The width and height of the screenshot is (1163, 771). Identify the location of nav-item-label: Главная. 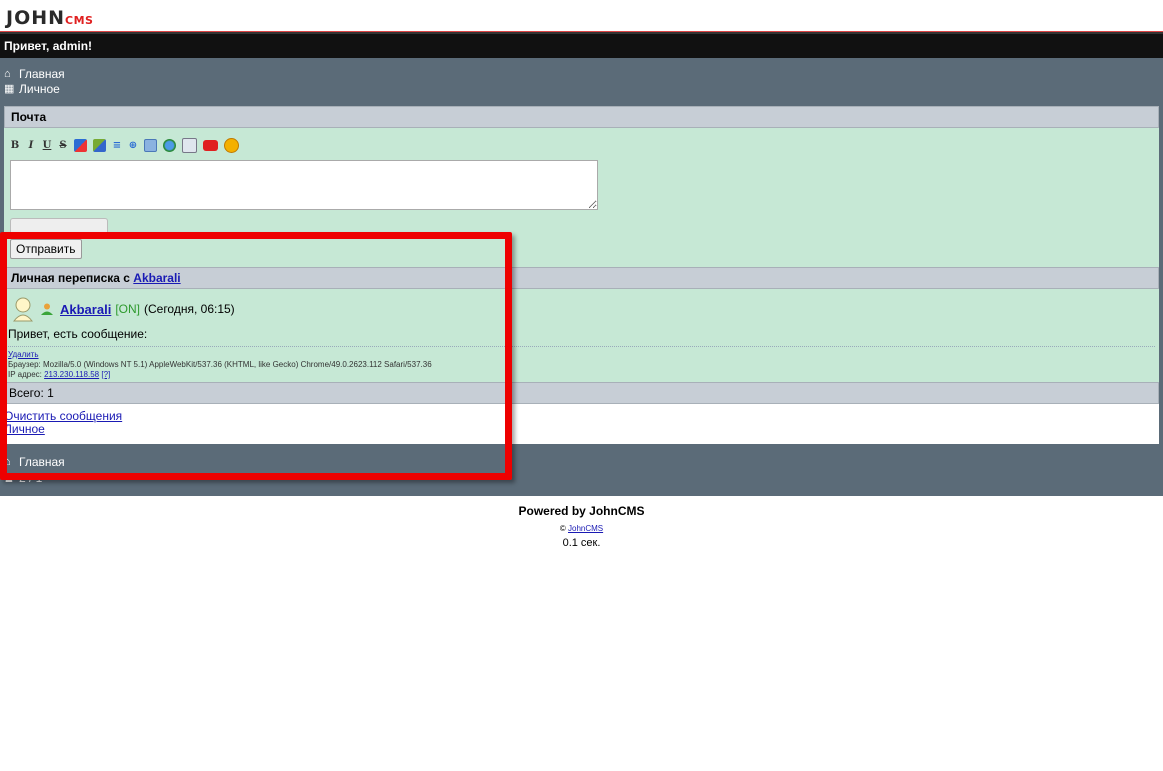
(42, 73).